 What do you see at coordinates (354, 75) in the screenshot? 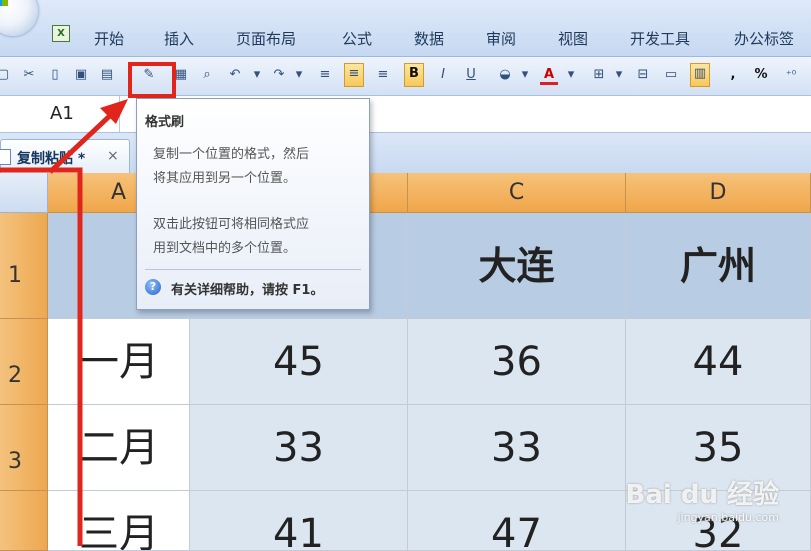
I see `align-center-icon: ≡` at bounding box center [354, 75].